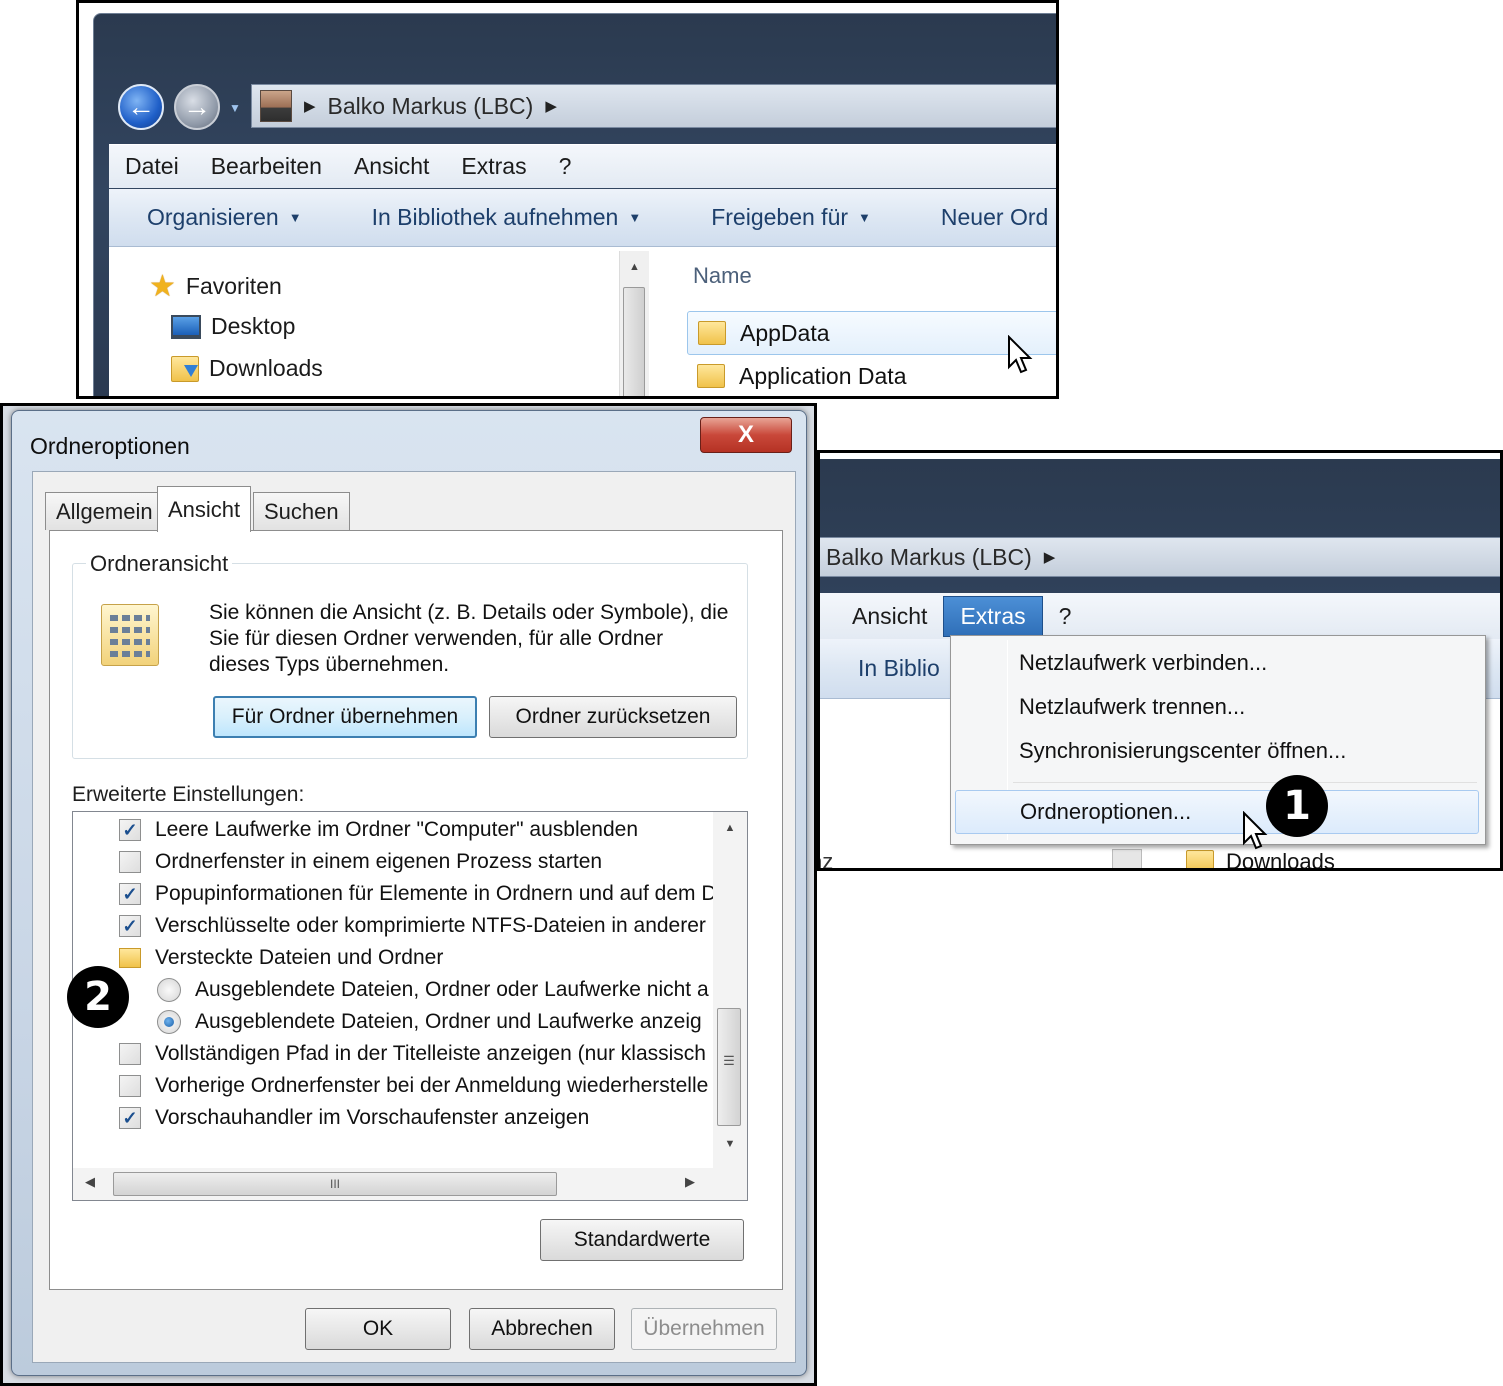  Describe the element at coordinates (690, 1182) in the screenshot. I see `scroll-right-icon: ▶` at that location.